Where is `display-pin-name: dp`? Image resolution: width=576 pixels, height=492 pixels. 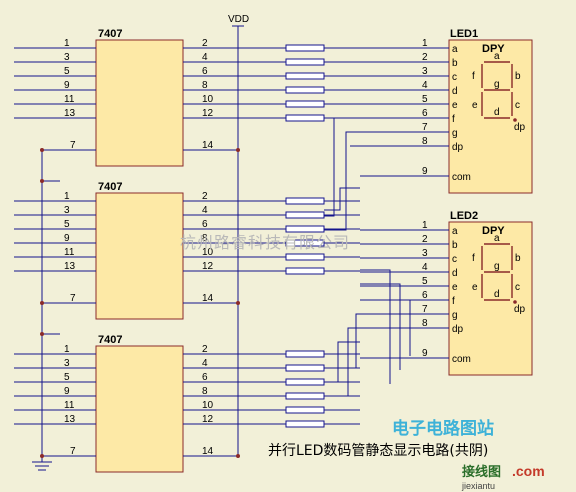 display-pin-name: dp is located at coordinates (458, 329).